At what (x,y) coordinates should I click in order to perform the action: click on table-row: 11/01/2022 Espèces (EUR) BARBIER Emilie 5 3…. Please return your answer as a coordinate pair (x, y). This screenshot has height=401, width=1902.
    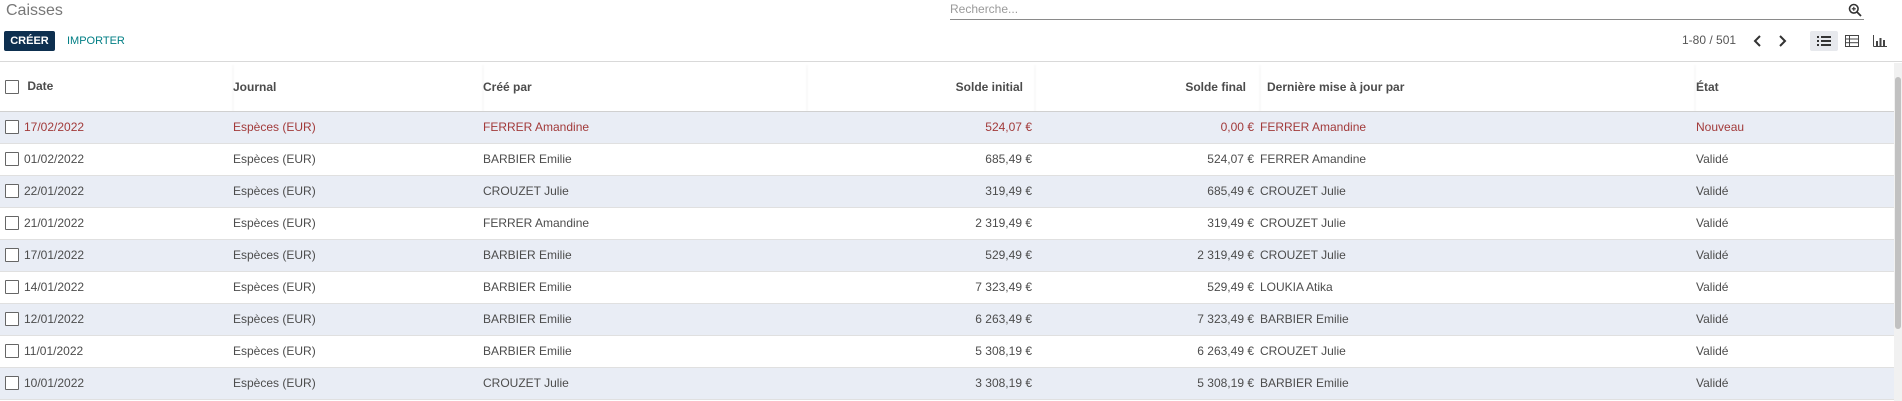
    Looking at the image, I should click on (947, 351).